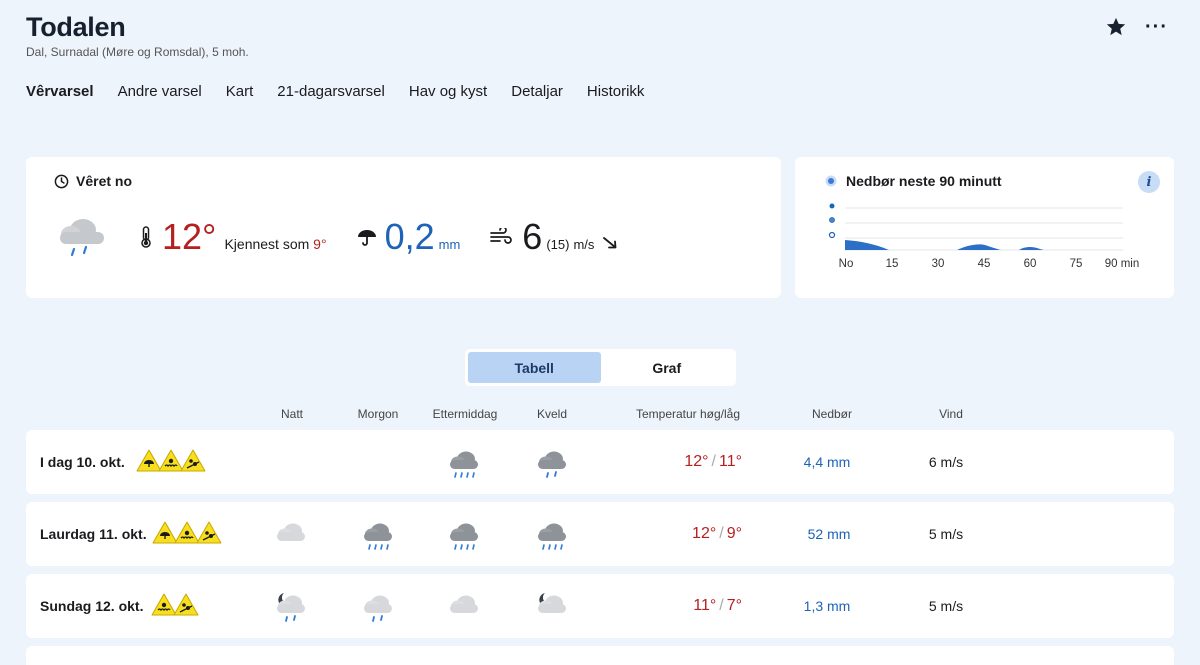 This screenshot has height=665, width=1200. I want to click on view-toggle: Tabell Graf, so click(600, 367).